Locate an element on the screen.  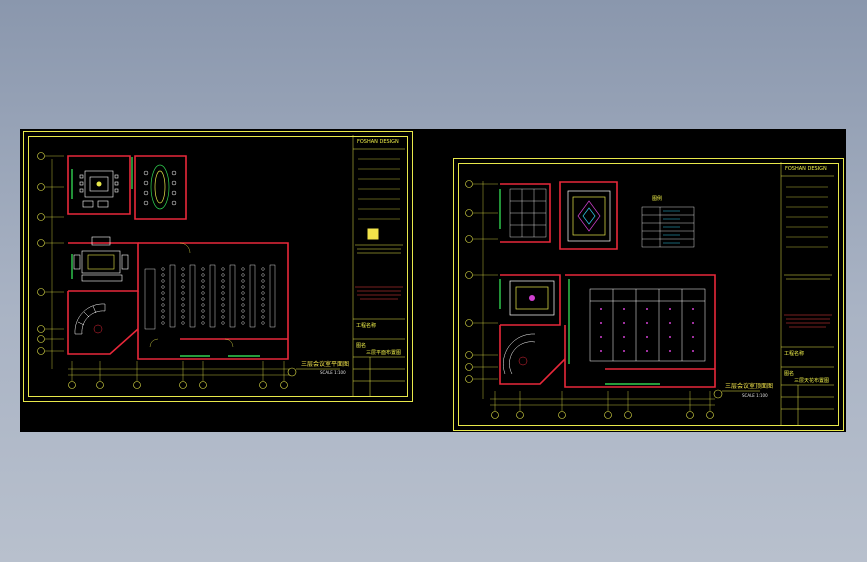
drawing-name-2: 三层天花布置图 is located at coordinates (812, 381).